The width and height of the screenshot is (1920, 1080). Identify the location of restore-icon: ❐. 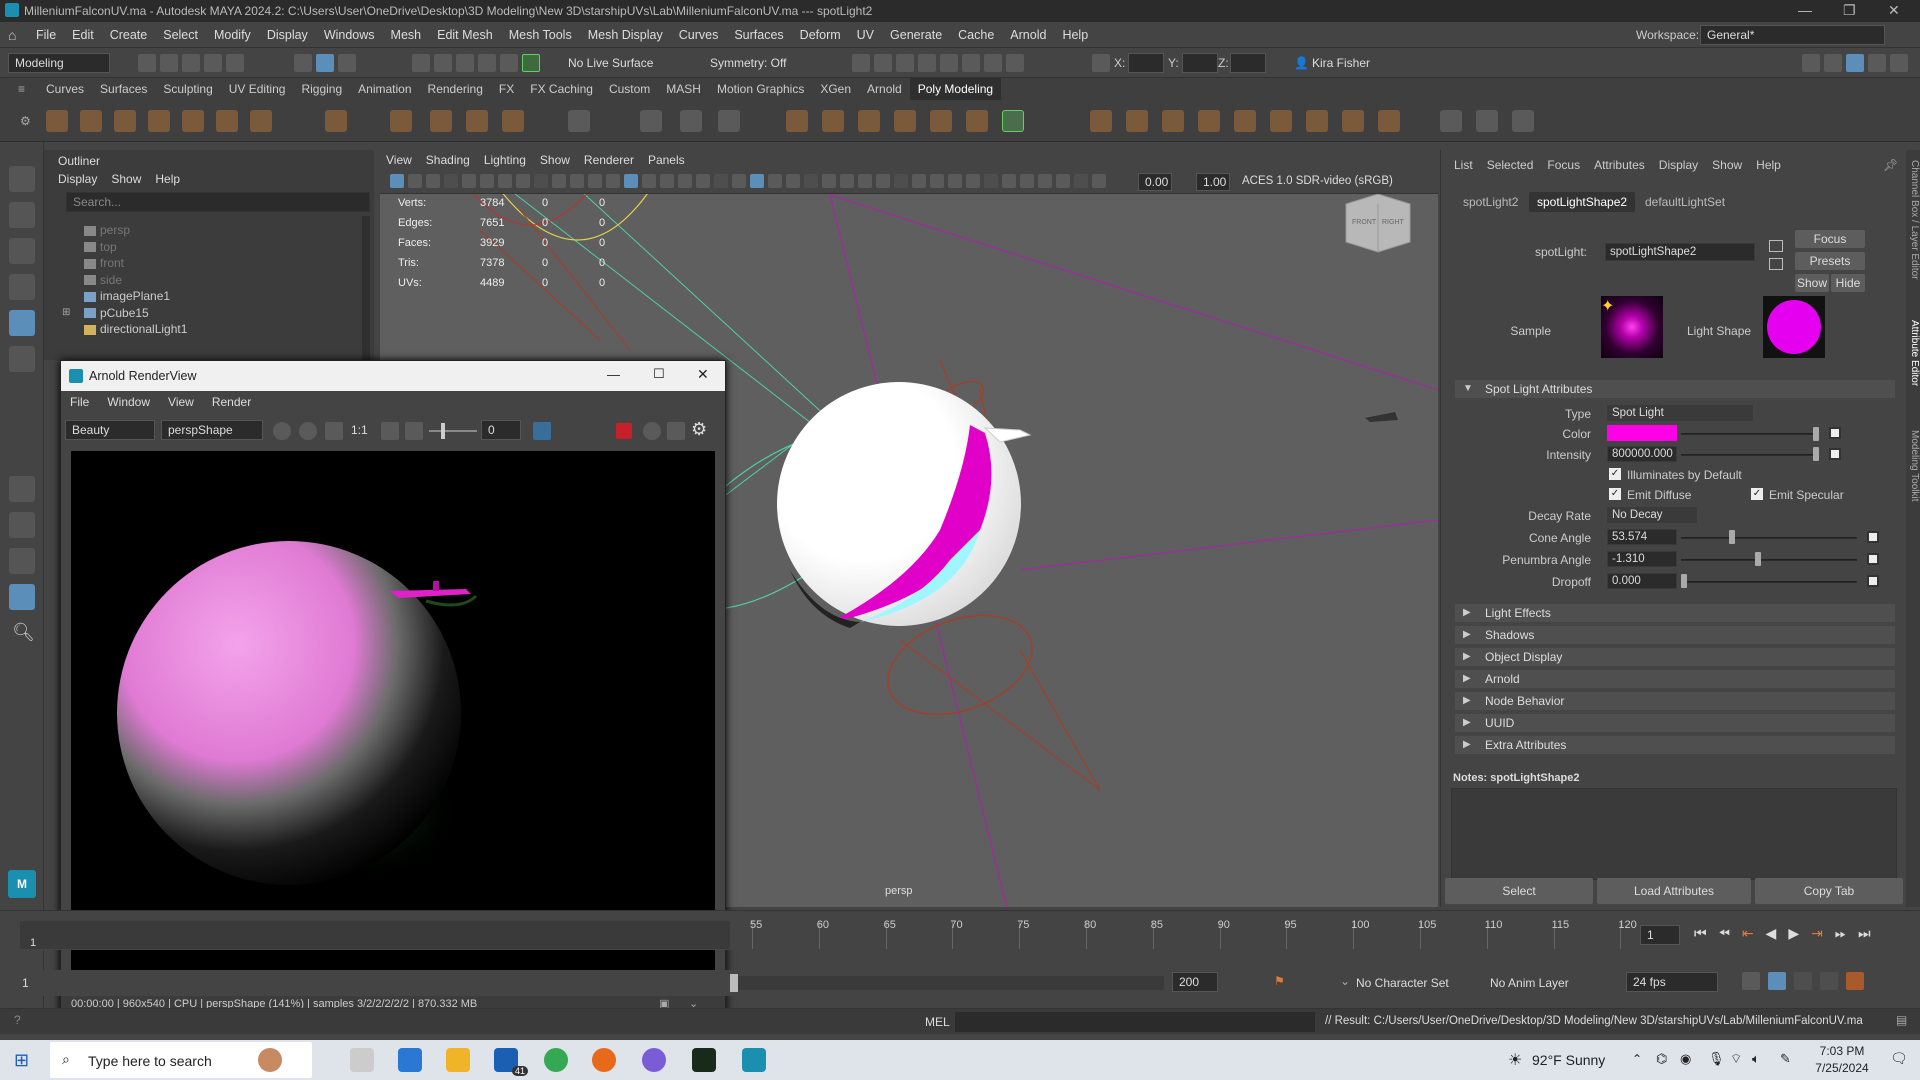
(1849, 10).